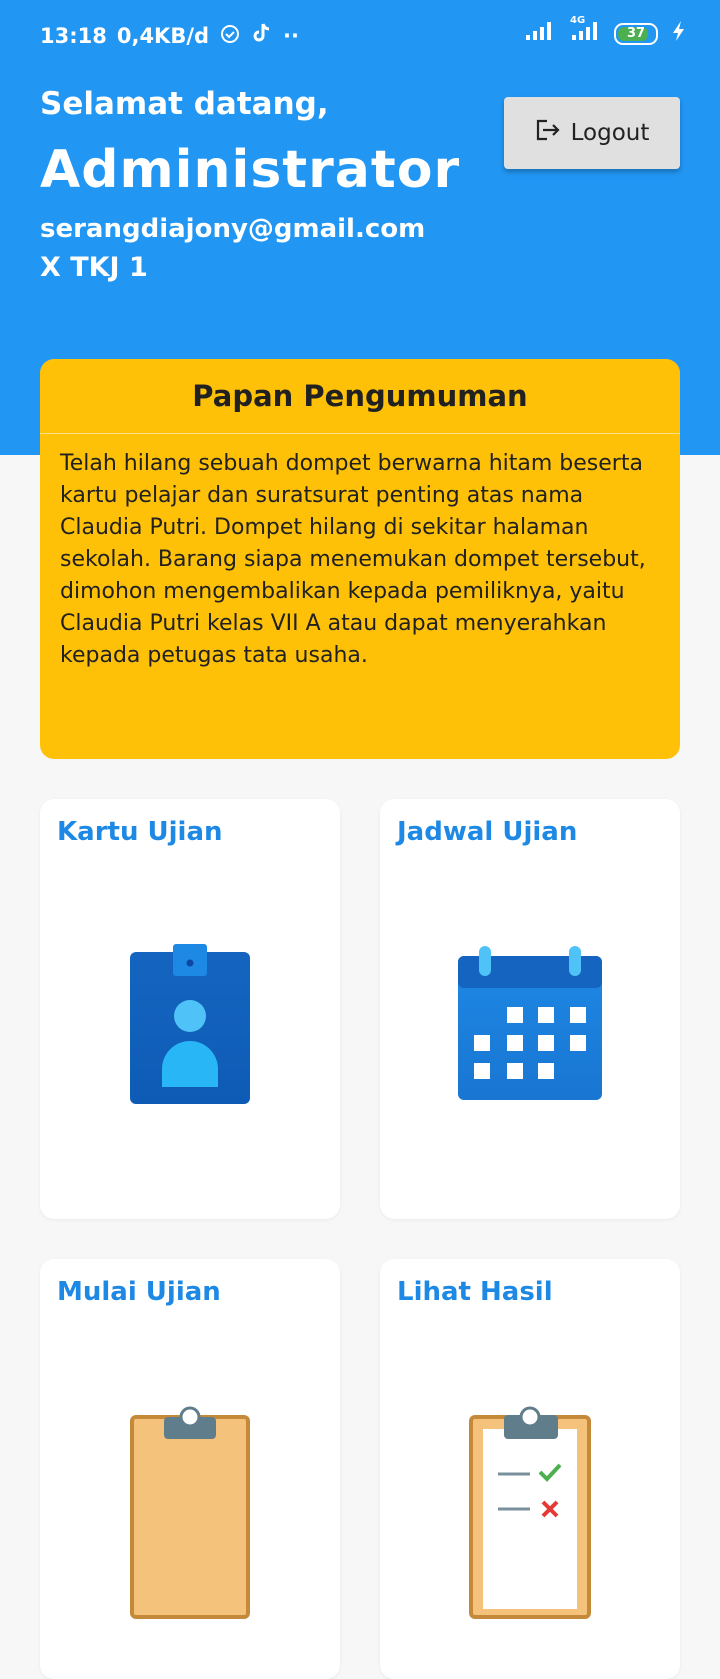  I want to click on charging-icon, so click(679, 33).